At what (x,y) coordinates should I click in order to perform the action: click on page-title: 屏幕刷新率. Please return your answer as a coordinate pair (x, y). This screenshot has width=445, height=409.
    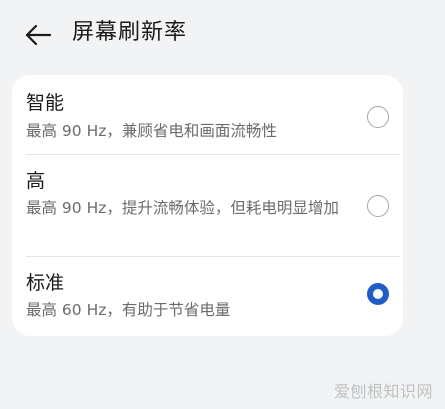
    Looking at the image, I should click on (130, 32).